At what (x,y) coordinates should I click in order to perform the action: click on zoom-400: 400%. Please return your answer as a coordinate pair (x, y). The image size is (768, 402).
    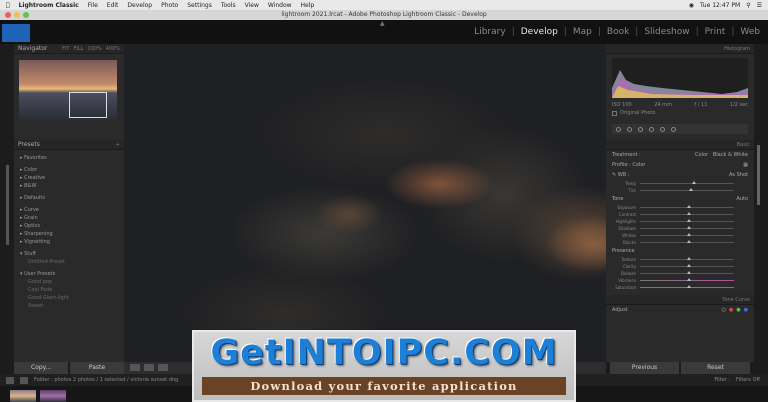
    Looking at the image, I should click on (113, 49).